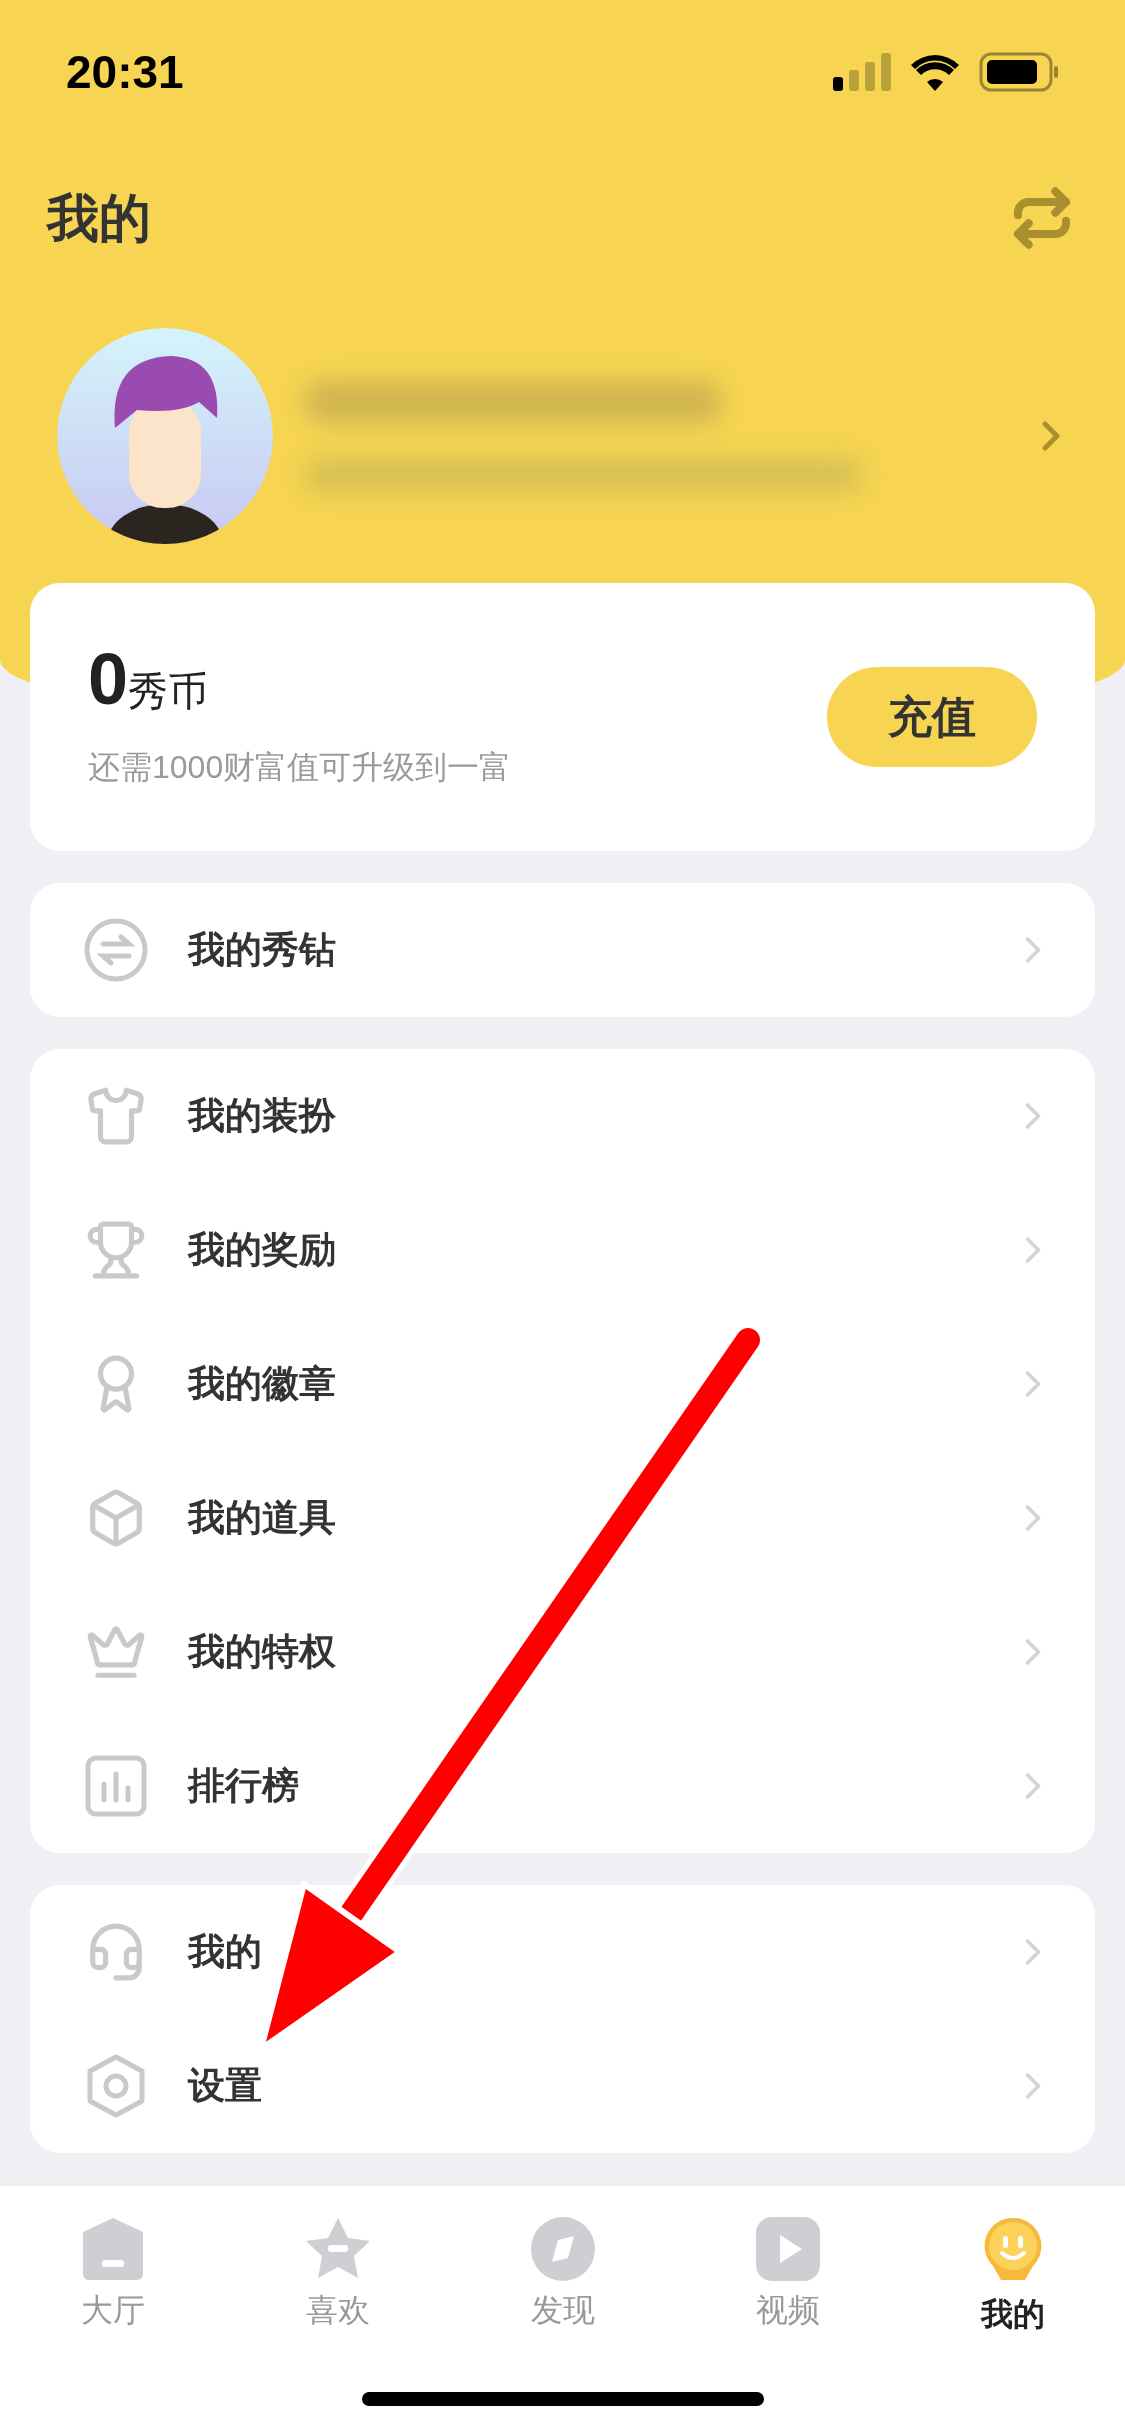 This screenshot has height=2436, width=1125. Describe the element at coordinates (225, 1952) in the screenshot. I see `menu-label: 我的` at that location.